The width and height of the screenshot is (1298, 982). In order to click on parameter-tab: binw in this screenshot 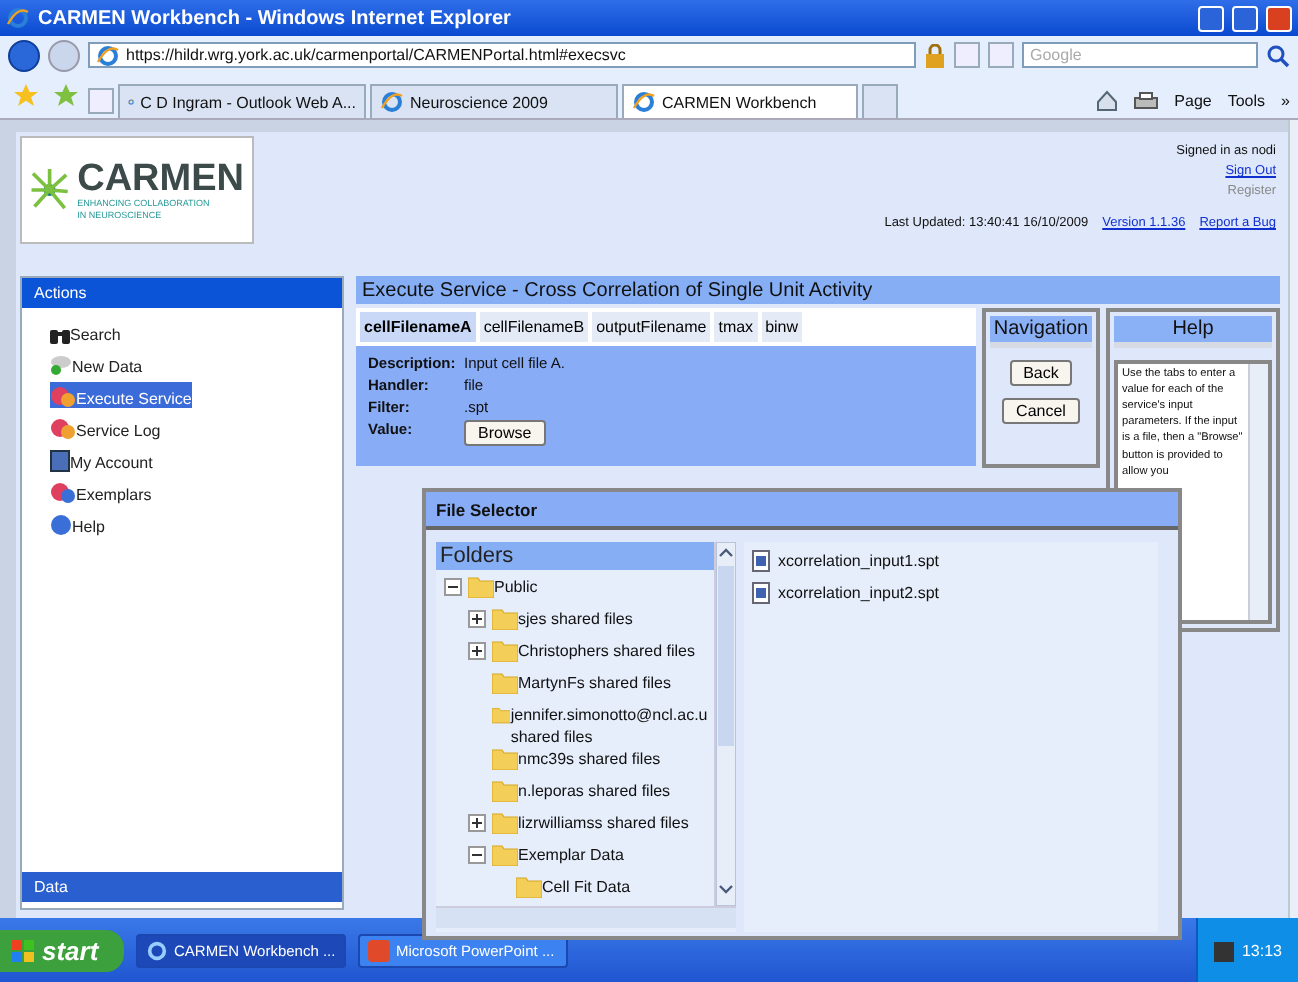, I will do `click(782, 327)`.